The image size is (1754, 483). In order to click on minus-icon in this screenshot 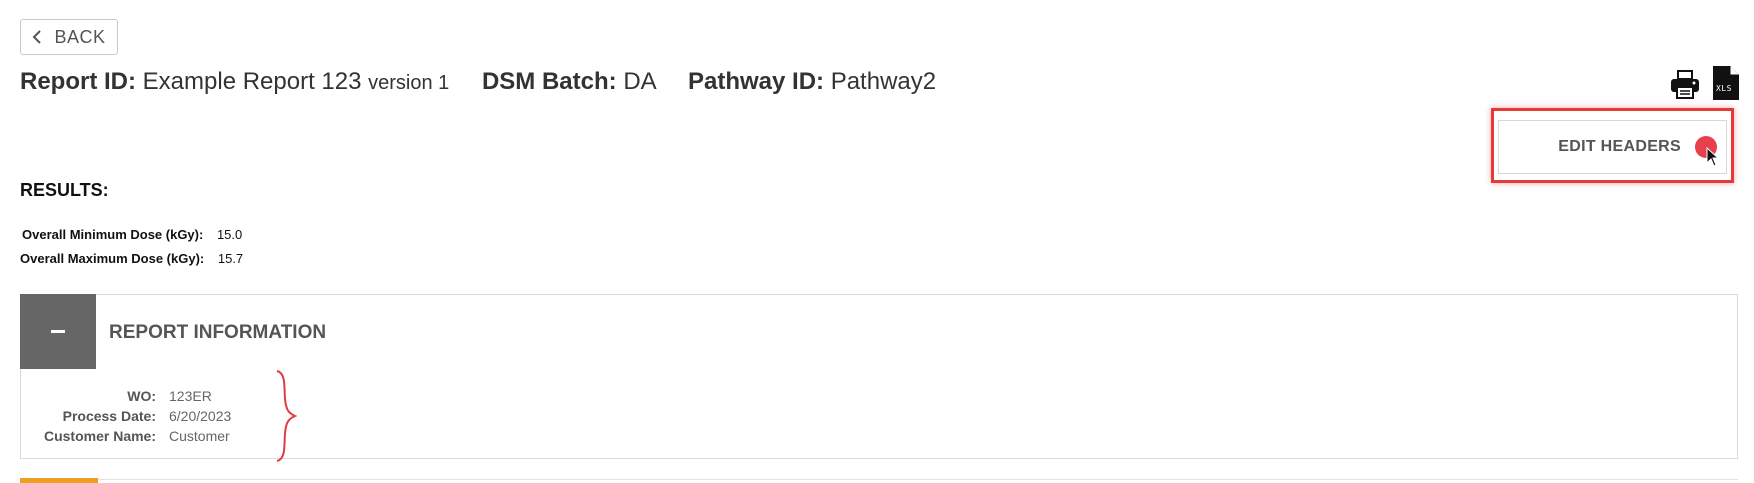, I will do `click(58, 331)`.